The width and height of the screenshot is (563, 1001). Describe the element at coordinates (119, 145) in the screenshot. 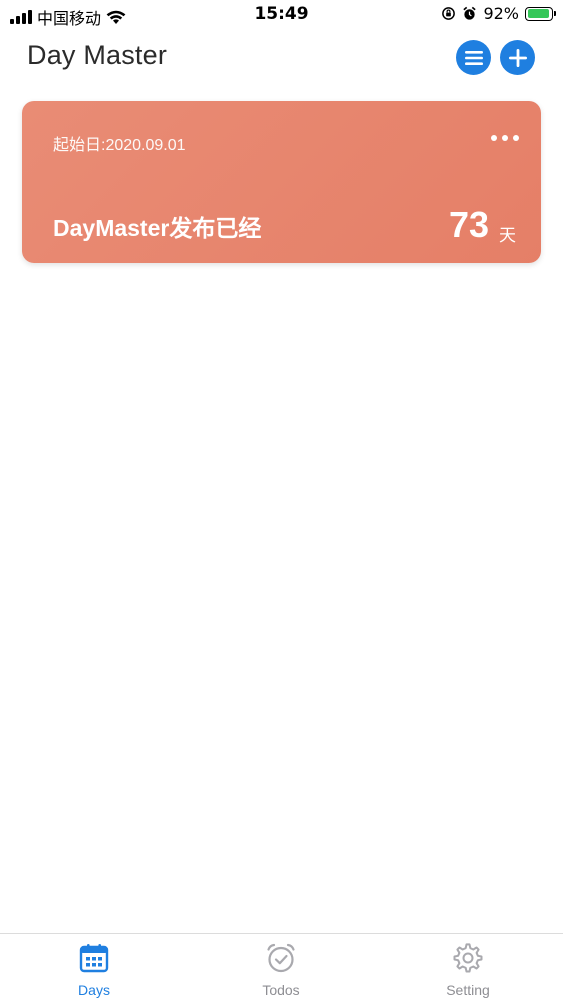

I see `start-date-label: 起始日:2020.09.01` at that location.